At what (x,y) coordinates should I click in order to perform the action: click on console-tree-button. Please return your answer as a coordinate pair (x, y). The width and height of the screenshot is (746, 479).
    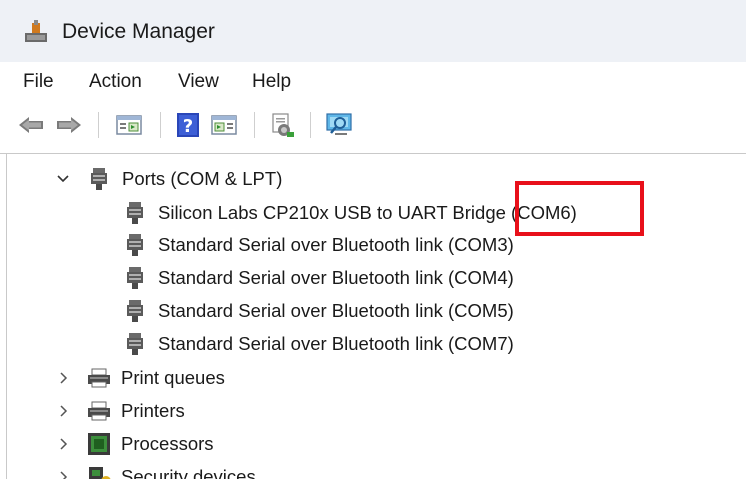
    Looking at the image, I should click on (129, 125).